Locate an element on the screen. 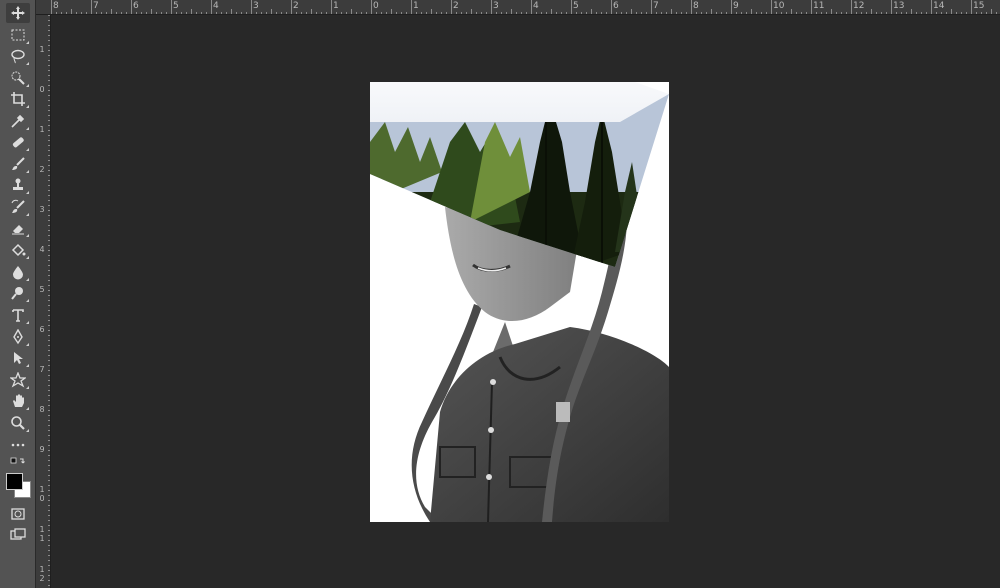  ruler-label: 13 is located at coordinates (899, 6).